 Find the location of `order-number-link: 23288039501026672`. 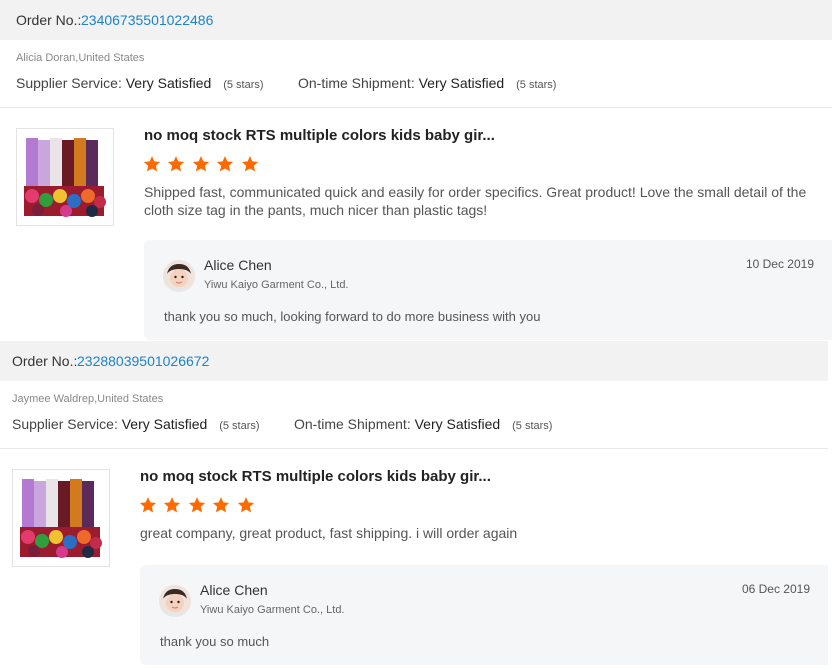

order-number-link: 23288039501026672 is located at coordinates (143, 361).